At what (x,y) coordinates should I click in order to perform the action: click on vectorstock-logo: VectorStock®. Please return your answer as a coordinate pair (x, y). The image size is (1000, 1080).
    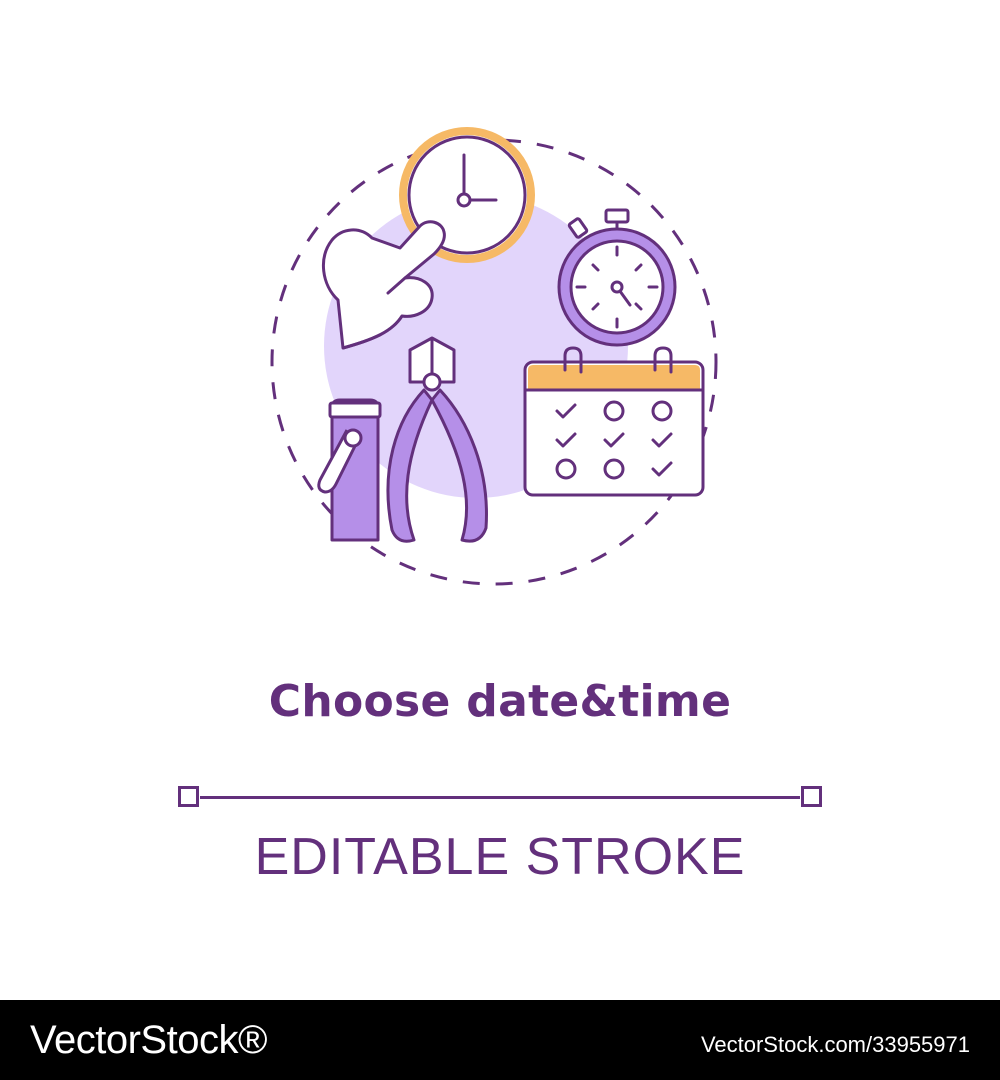
    Looking at the image, I should click on (148, 1040).